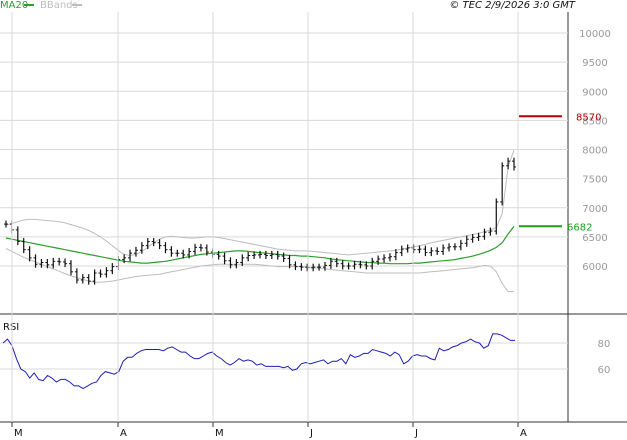 The image size is (627, 440). I want to click on rsi-y-axis: 80 60, so click(604, 357).